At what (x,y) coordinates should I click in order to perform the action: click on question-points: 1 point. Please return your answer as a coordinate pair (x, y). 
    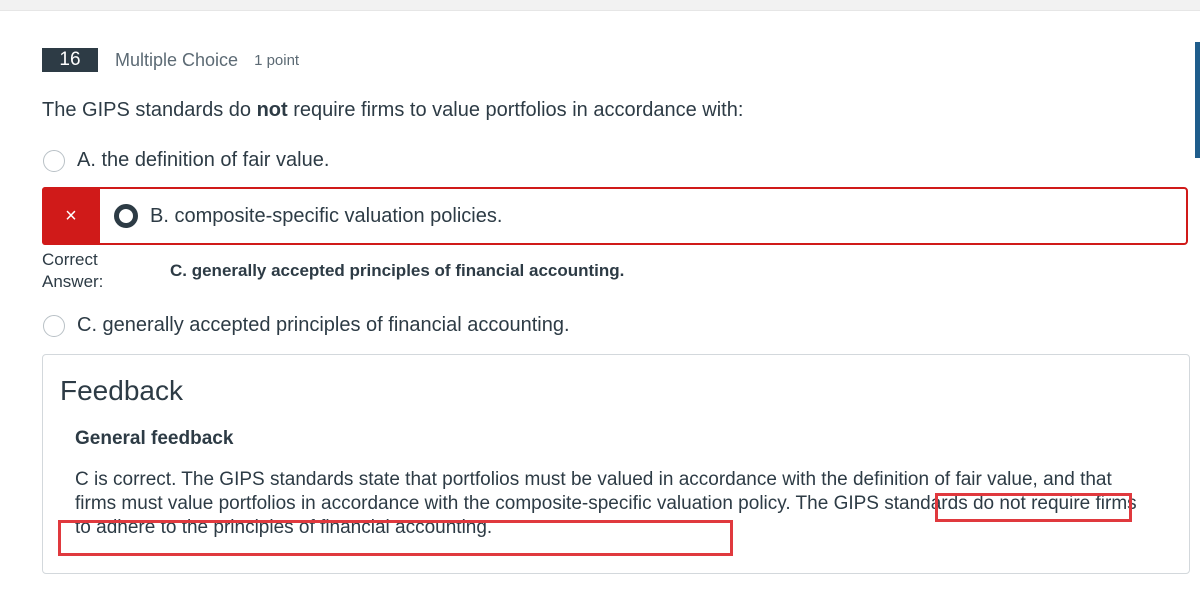
    Looking at the image, I should click on (277, 60).